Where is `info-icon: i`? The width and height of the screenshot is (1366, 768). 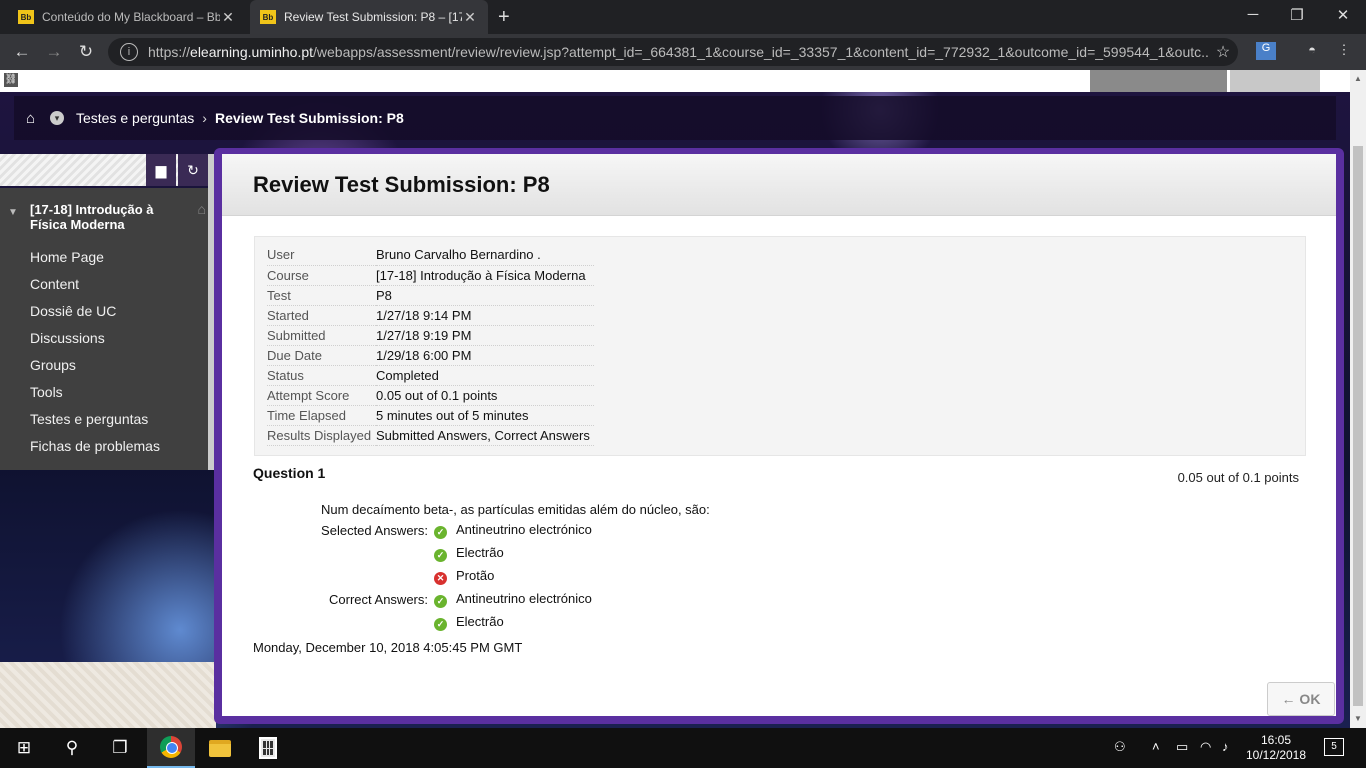
info-icon: i is located at coordinates (129, 52).